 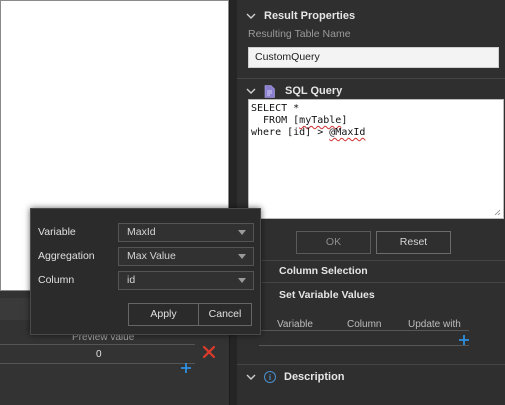 I want to click on aggregation-label: Aggregation, so click(x=66, y=256).